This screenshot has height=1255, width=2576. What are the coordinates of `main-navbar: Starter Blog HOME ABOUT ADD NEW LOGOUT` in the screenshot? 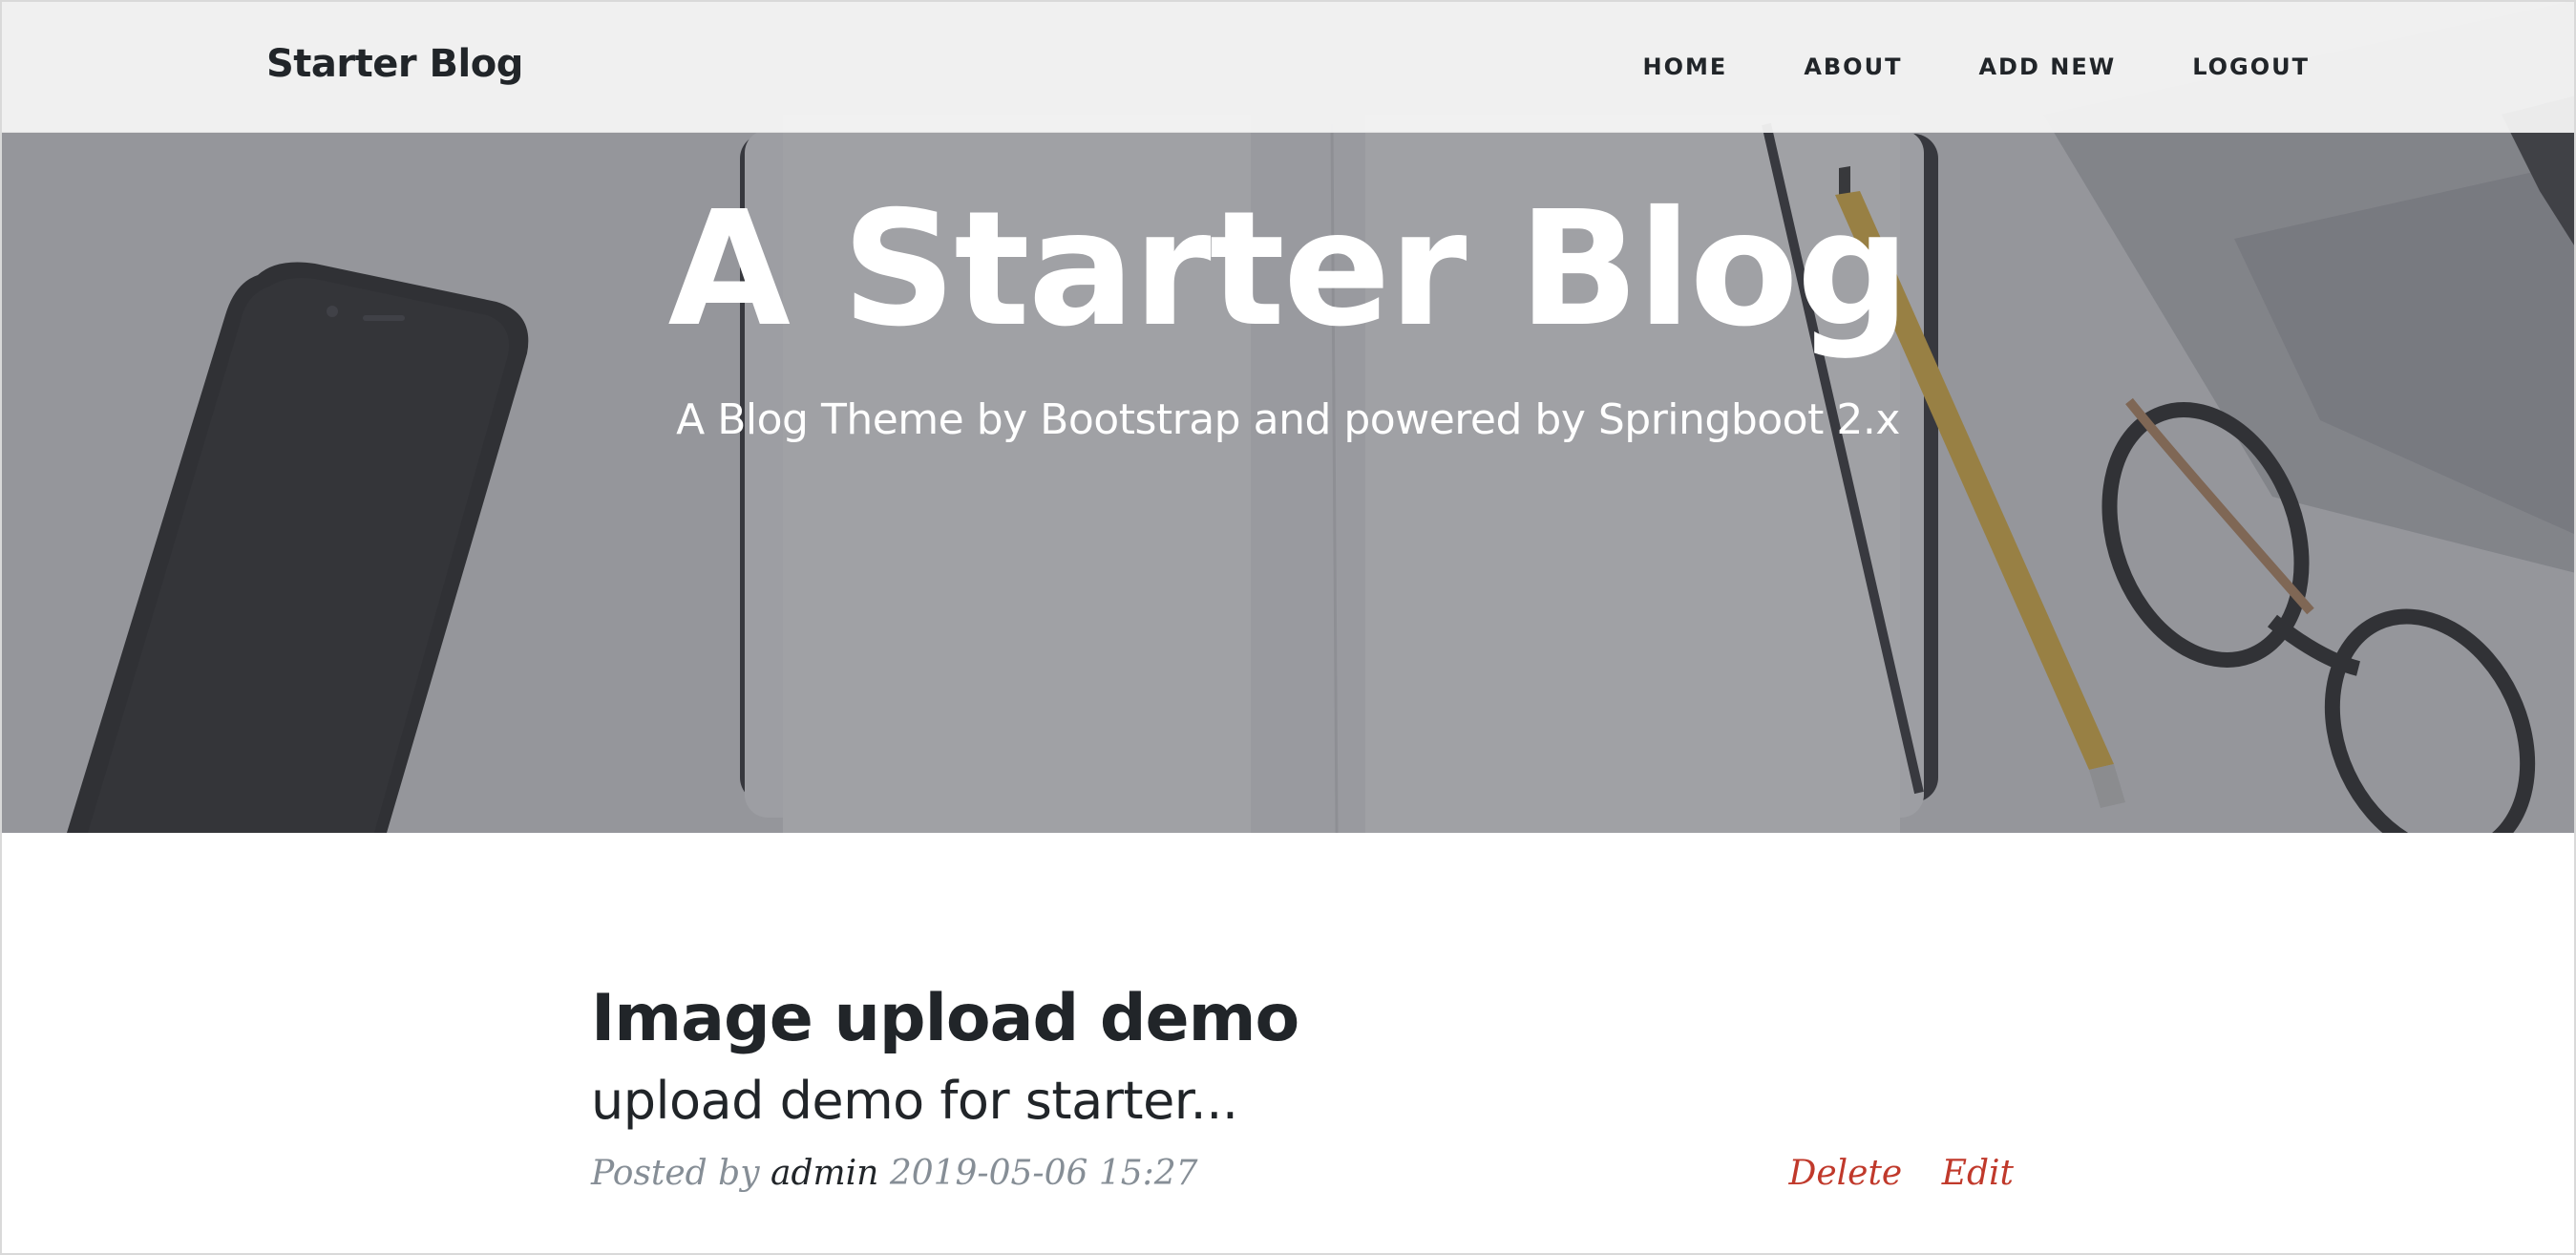 It's located at (1288, 66).